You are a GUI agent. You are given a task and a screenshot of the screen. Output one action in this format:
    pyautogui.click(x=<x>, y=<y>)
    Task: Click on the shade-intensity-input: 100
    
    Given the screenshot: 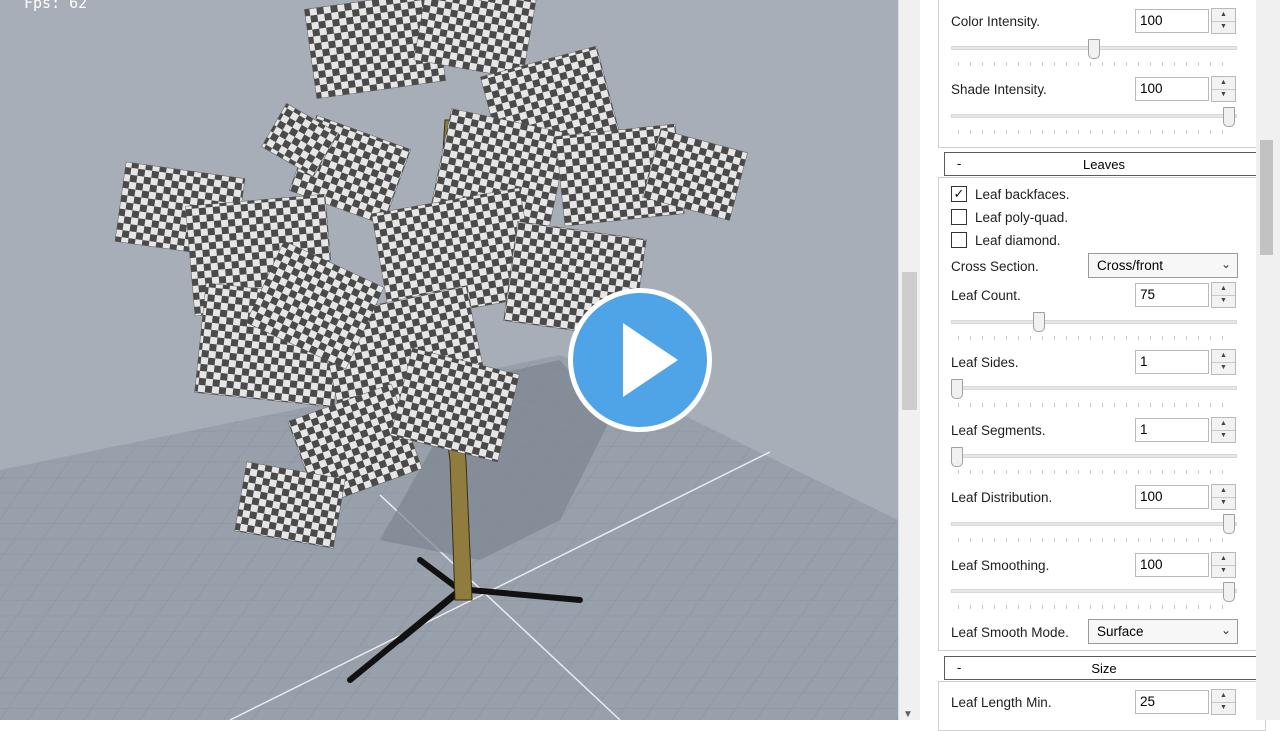 What is the action you would take?
    pyautogui.click(x=1172, y=89)
    